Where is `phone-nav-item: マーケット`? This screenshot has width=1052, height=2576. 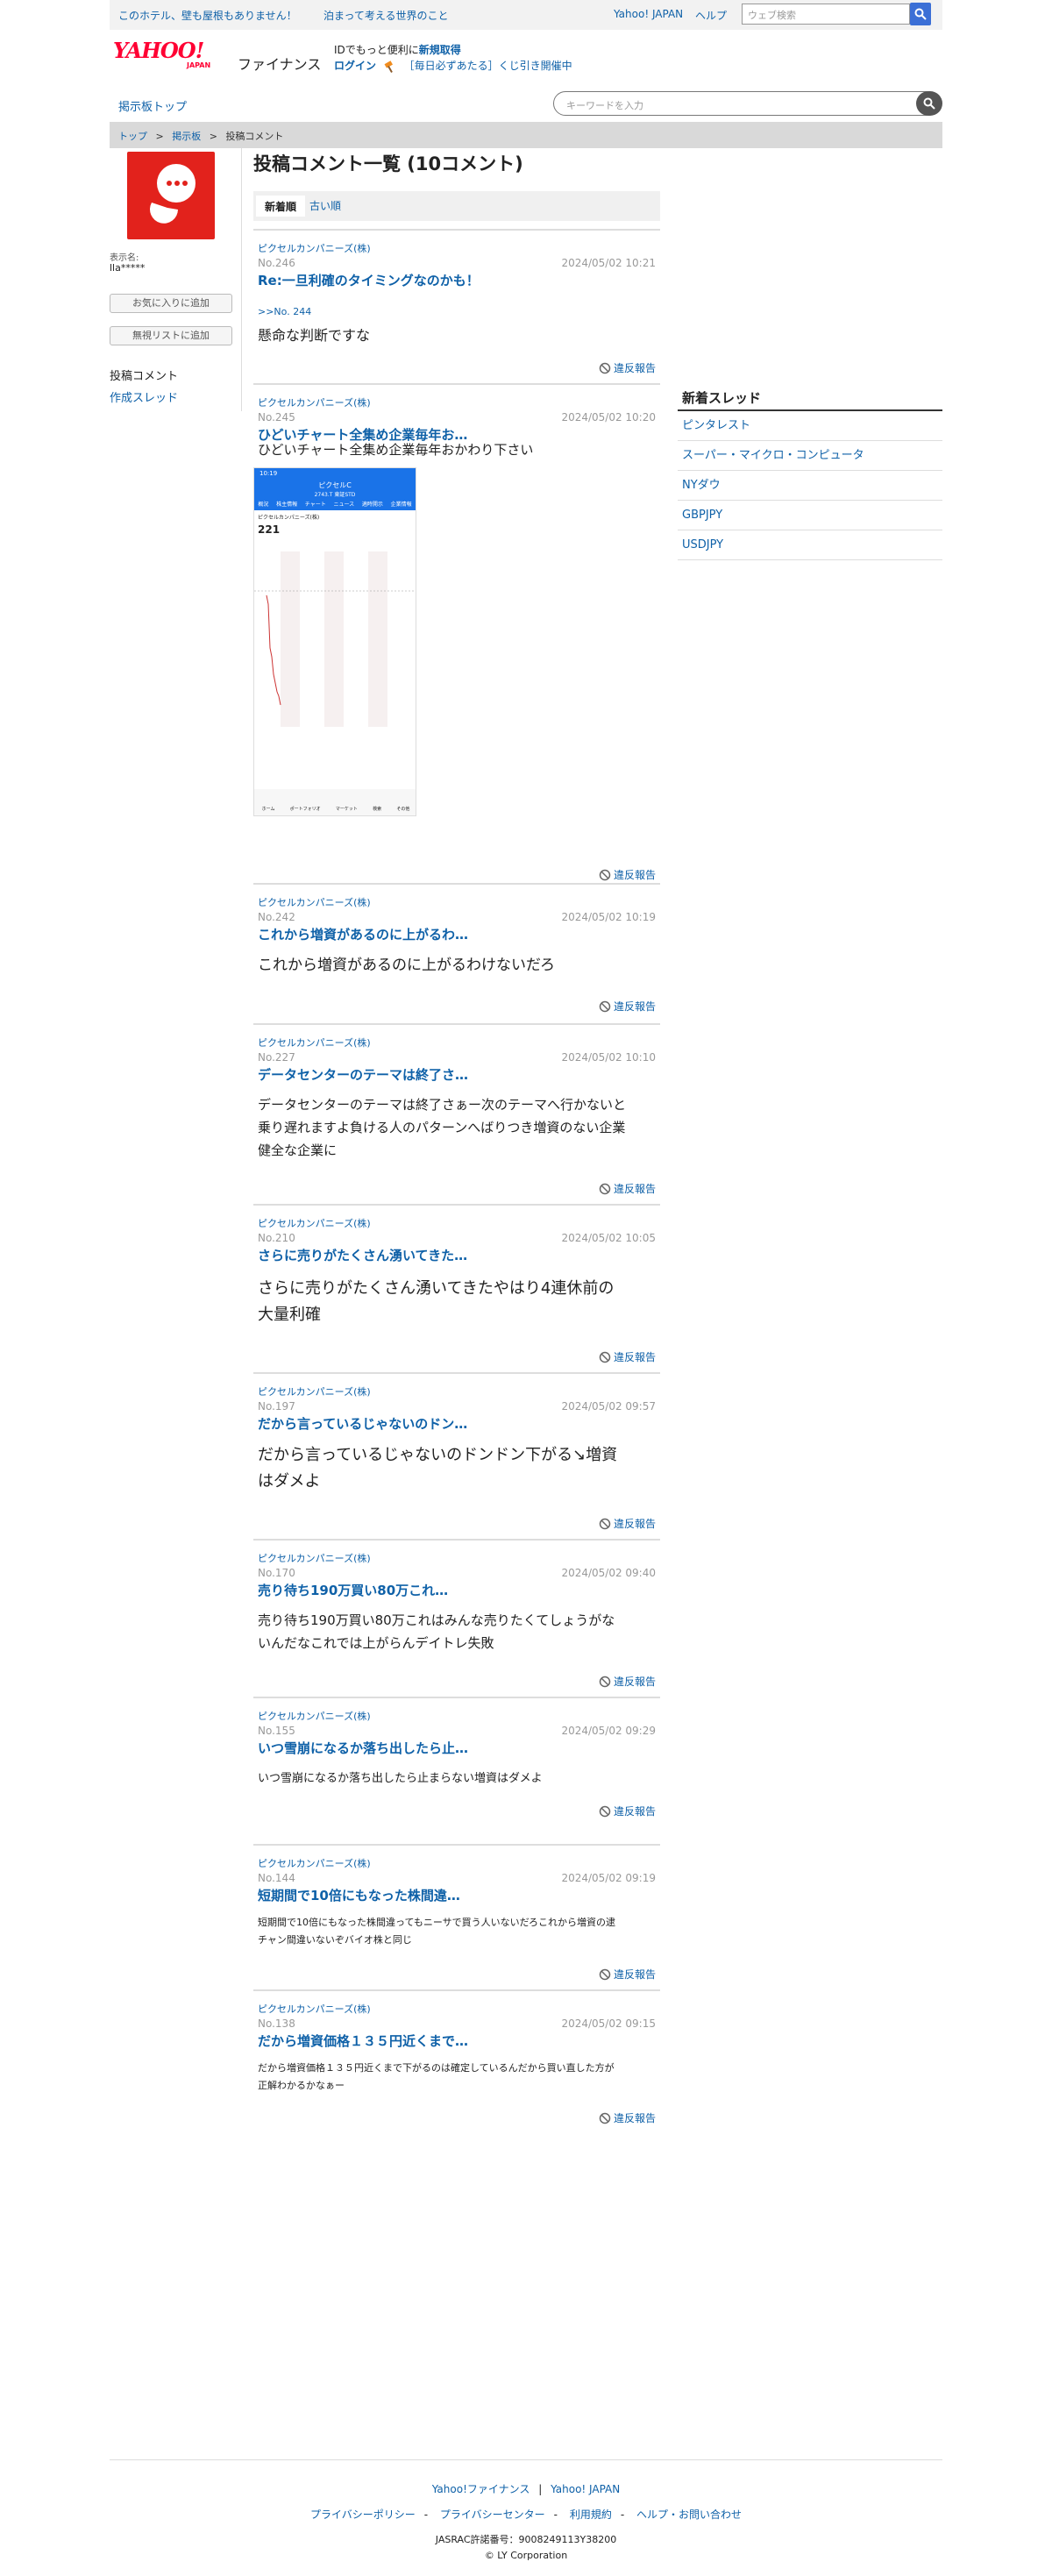 phone-nav-item: マーケット is located at coordinates (346, 809).